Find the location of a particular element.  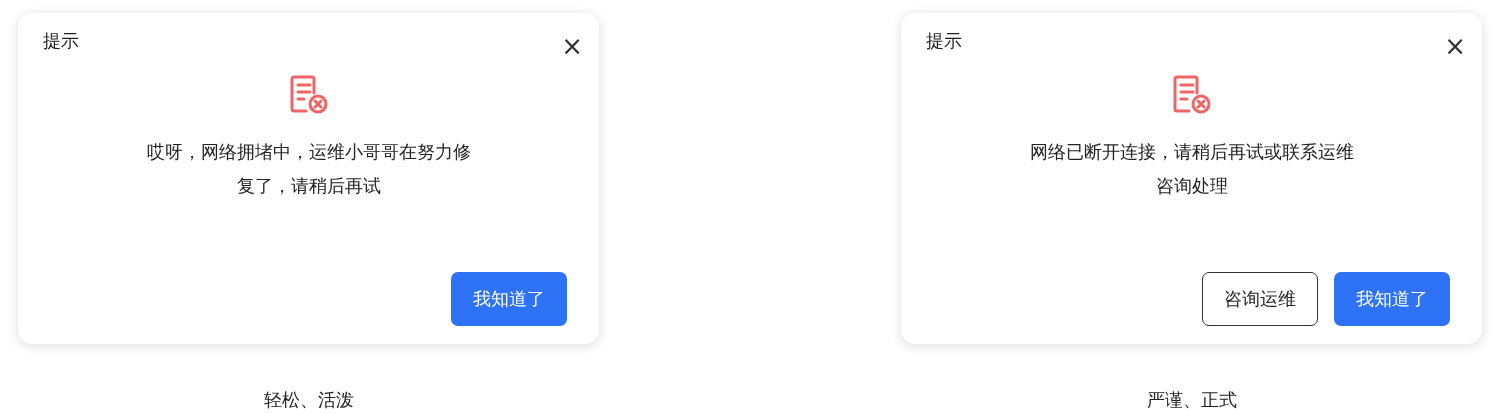

caption: 严谨、正式 is located at coordinates (1191, 400).